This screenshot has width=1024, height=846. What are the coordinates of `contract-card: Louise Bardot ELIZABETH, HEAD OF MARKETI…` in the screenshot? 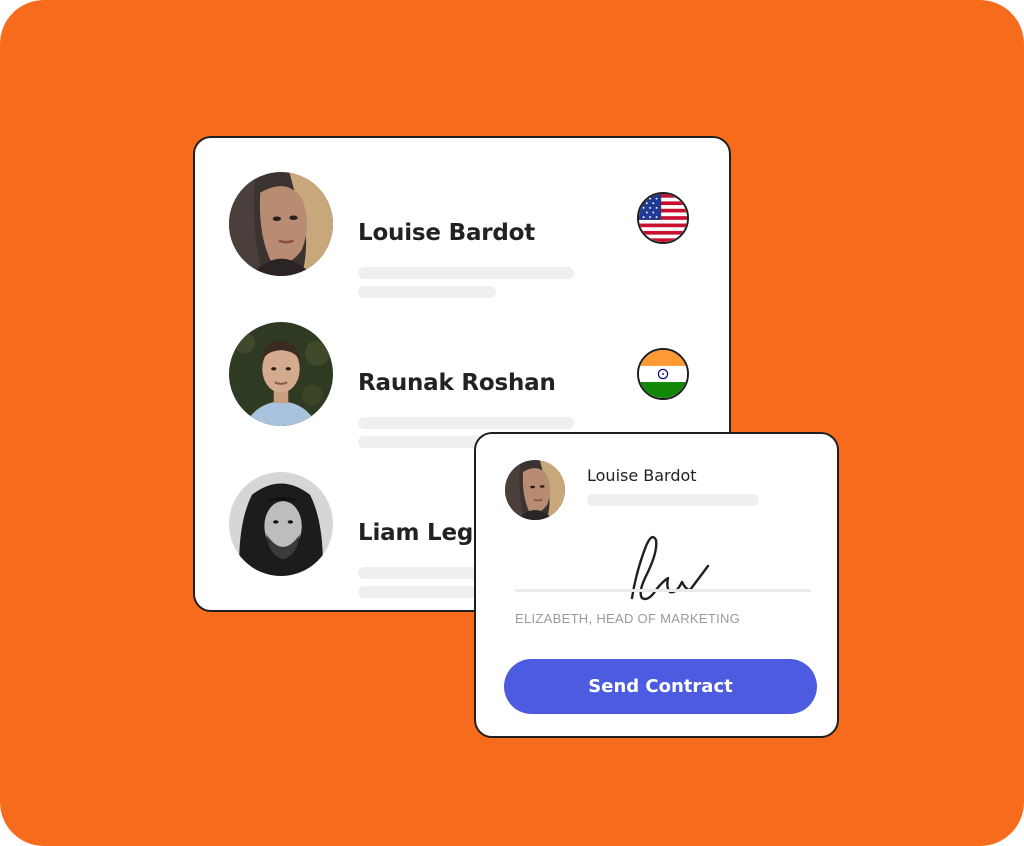 It's located at (656, 585).